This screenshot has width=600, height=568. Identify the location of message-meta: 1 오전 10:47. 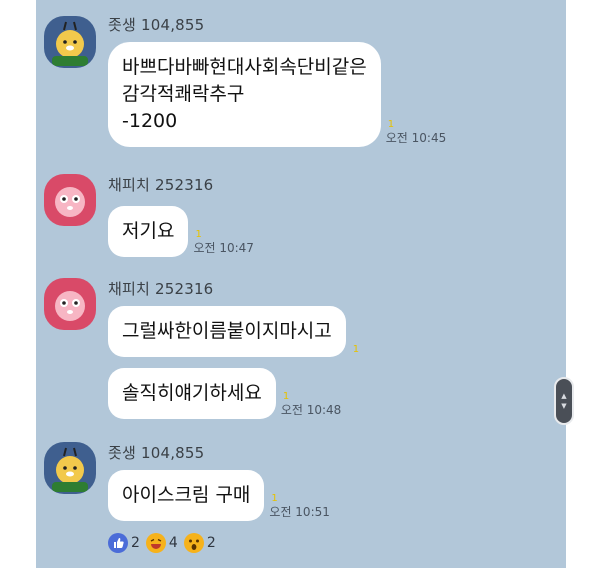
(223, 243).